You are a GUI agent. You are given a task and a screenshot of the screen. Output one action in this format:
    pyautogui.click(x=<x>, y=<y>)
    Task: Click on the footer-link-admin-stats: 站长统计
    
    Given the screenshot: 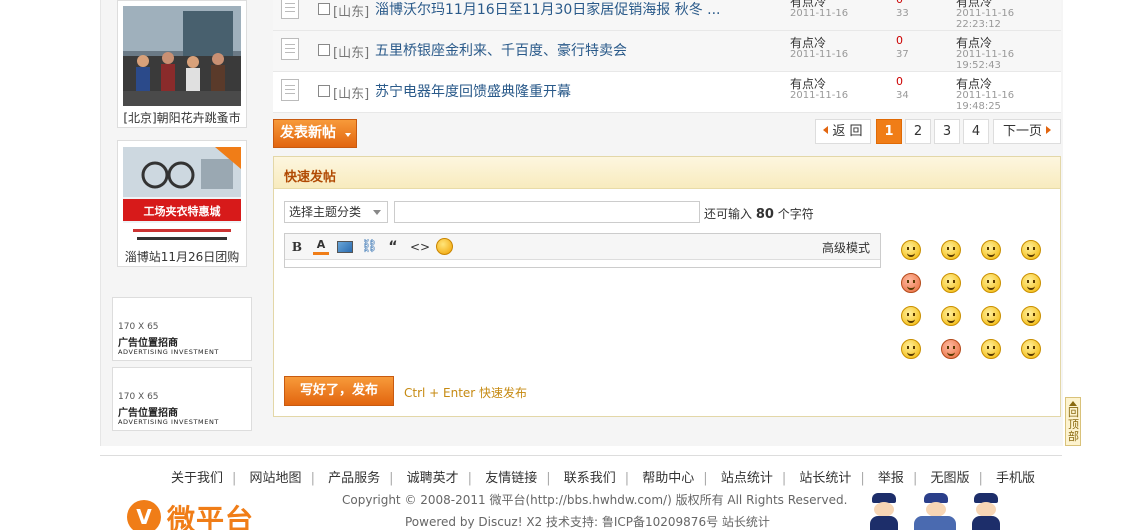 What is the action you would take?
    pyautogui.click(x=825, y=478)
    